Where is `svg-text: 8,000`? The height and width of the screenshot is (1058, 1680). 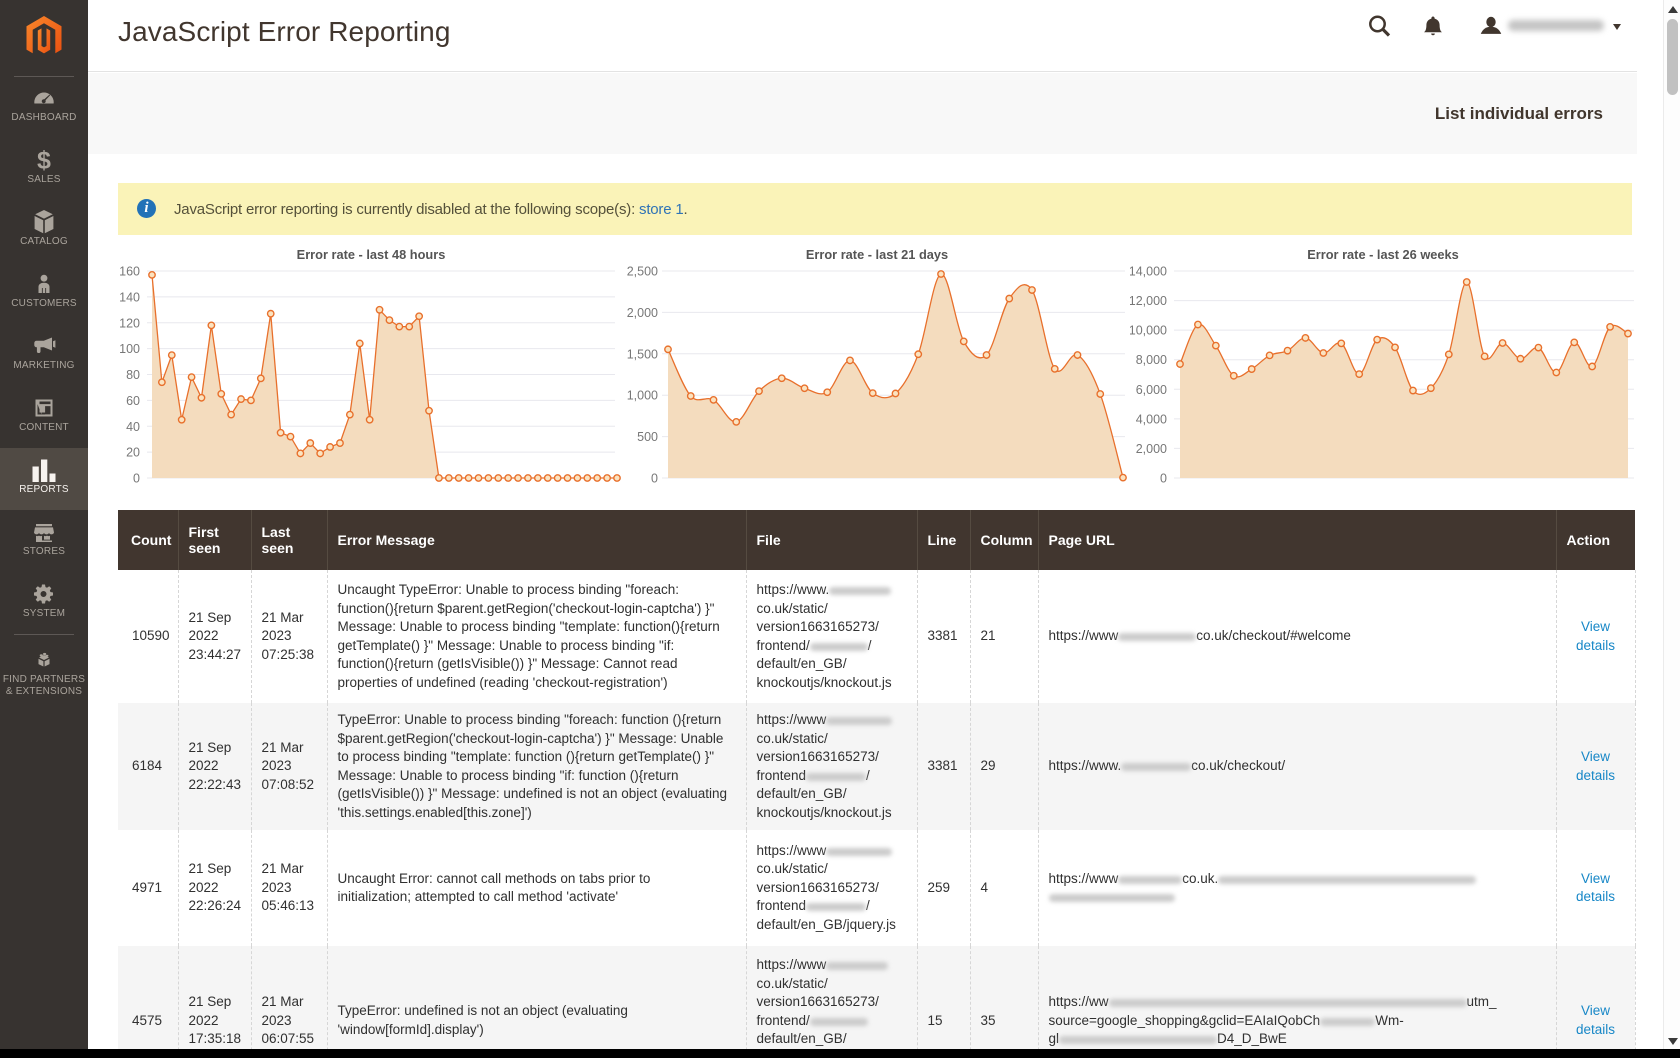
svg-text: 8,000 is located at coordinates (1151, 360).